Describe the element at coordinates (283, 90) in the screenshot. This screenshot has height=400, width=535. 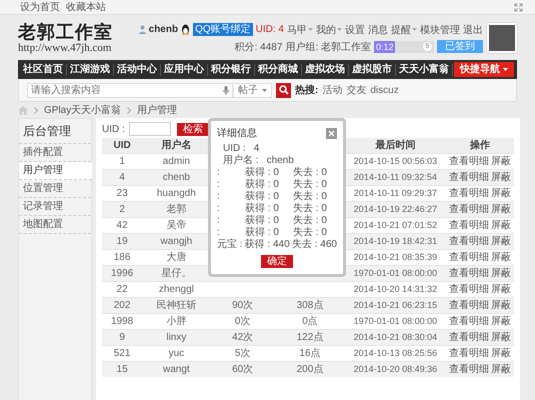
I see `search-button` at that location.